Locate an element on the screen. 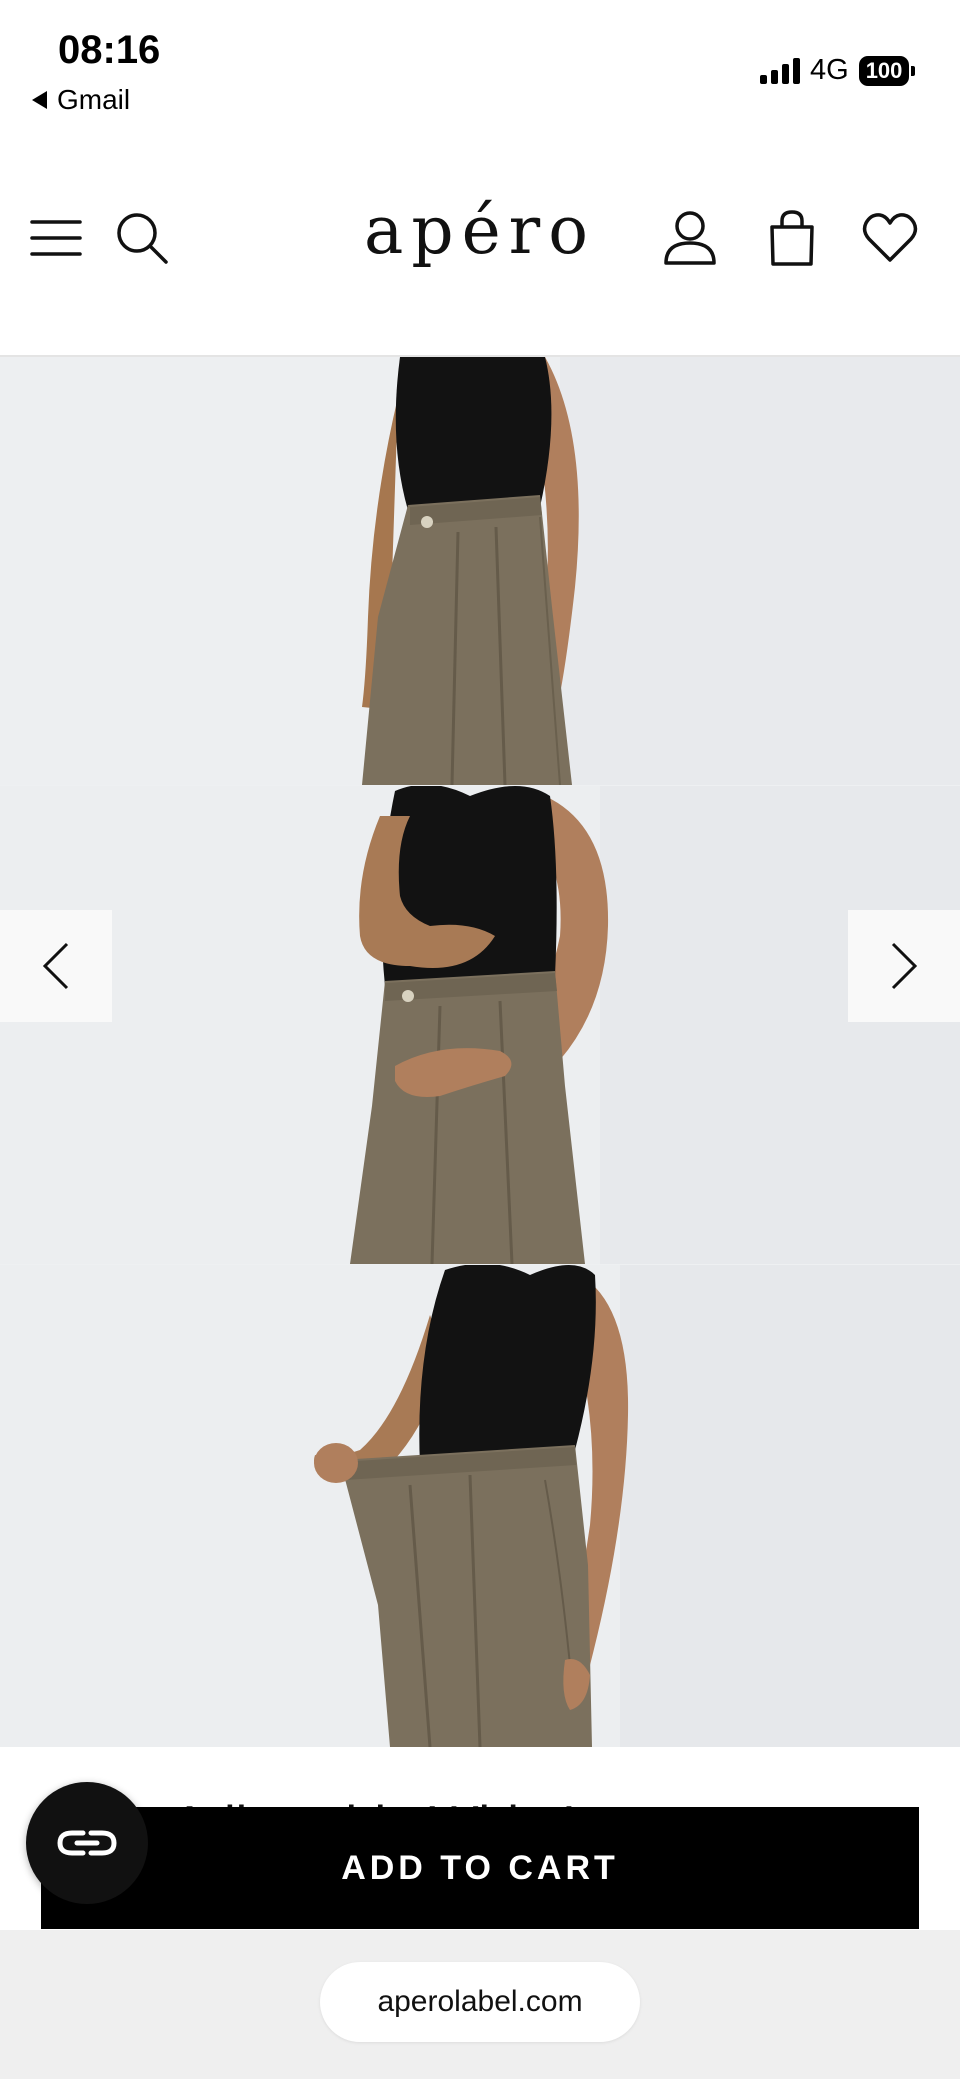  browser-bar: aperolabel.com is located at coordinates (480, 2004).